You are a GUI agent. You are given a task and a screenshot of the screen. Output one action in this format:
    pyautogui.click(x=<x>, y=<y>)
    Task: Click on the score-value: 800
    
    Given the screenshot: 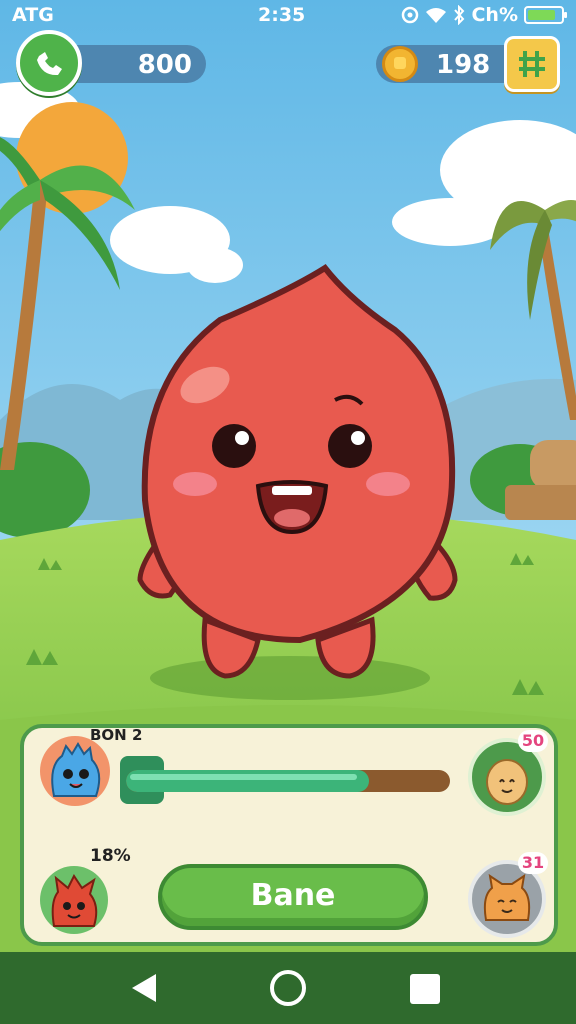 What is the action you would take?
    pyautogui.click(x=164, y=65)
    